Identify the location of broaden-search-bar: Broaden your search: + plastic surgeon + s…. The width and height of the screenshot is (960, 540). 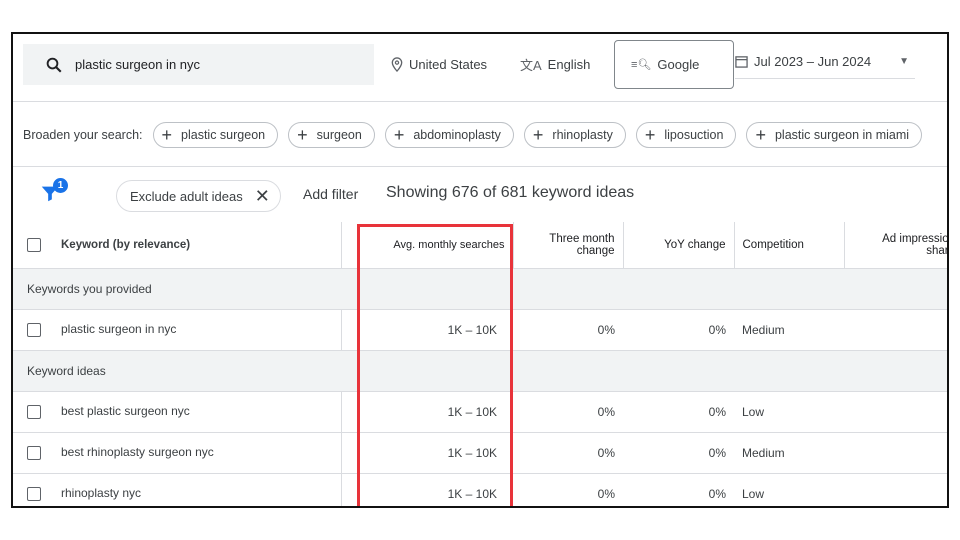
(473, 135).